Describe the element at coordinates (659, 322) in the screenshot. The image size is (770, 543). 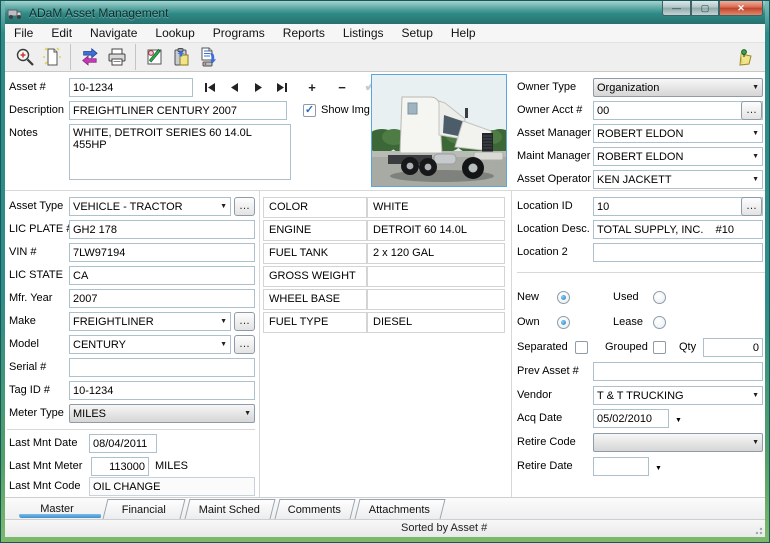
I see `lease-radio` at that location.